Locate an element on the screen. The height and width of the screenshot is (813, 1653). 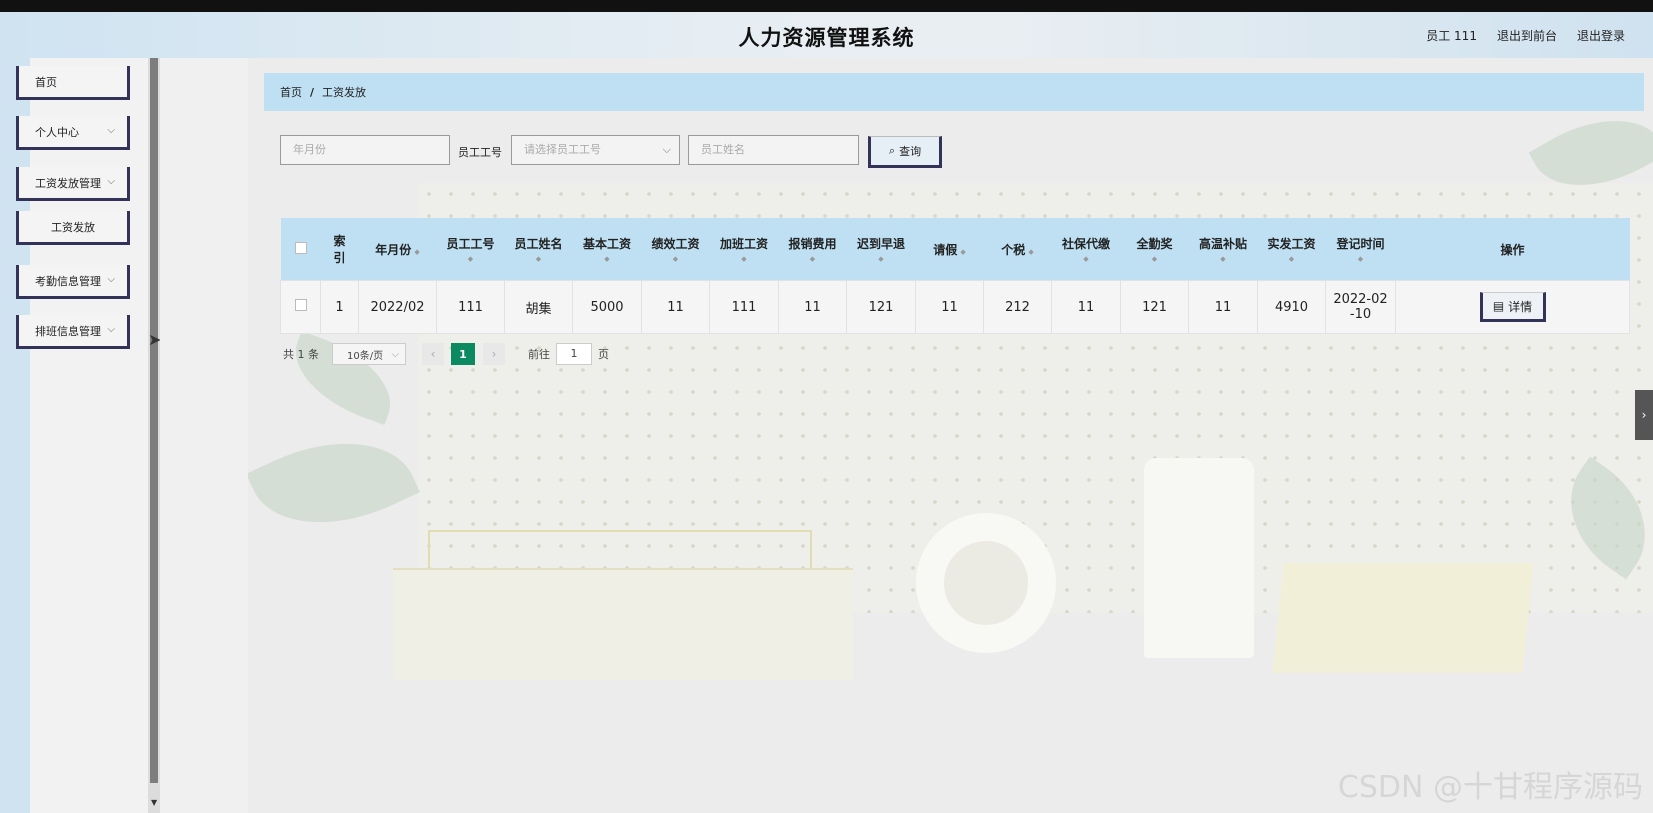
column-header-social-security: 社保代缴 ◆ is located at coordinates (1086, 249).